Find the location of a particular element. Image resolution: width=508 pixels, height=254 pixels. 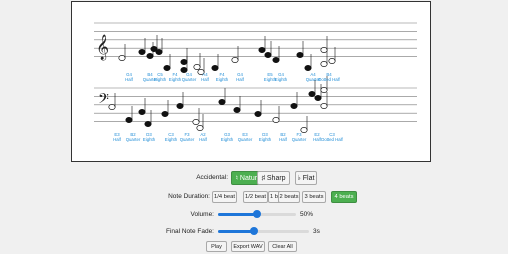

duration-four-beats-button: 4 beats is located at coordinates (344, 197).